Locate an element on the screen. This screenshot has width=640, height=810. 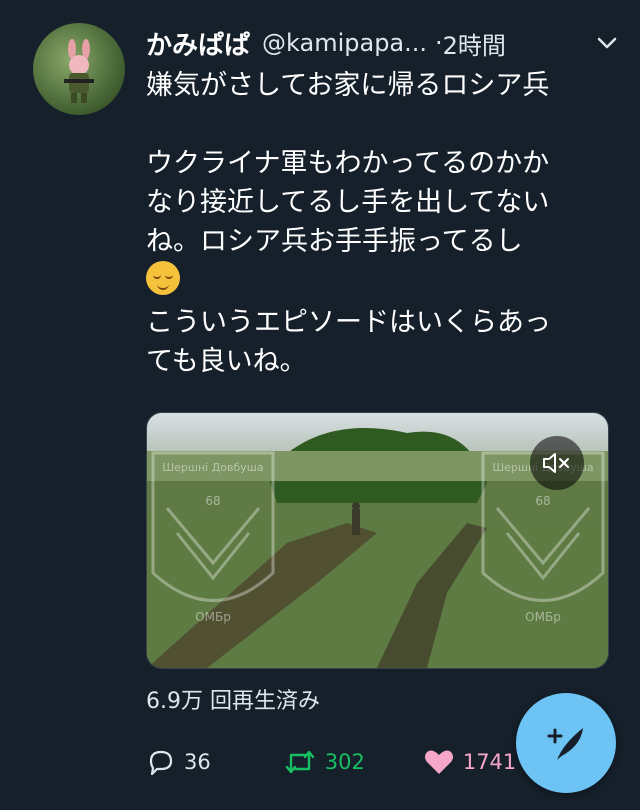
compose-feather-icon is located at coordinates (565, 744).